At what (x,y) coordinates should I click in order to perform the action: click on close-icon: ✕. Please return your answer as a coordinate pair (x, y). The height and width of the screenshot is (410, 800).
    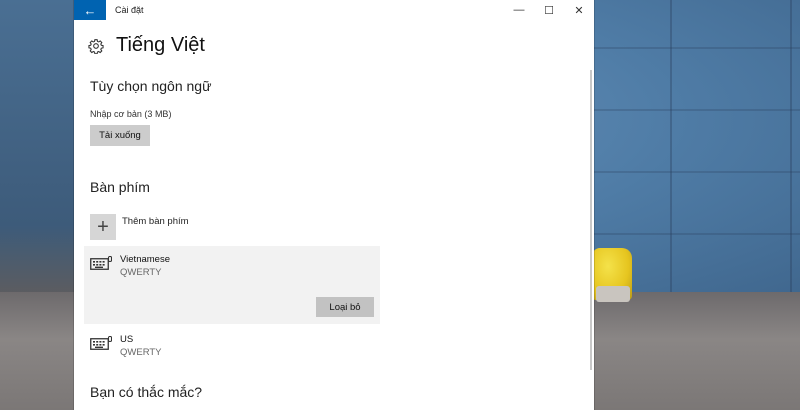
    Looking at the image, I should click on (579, 10).